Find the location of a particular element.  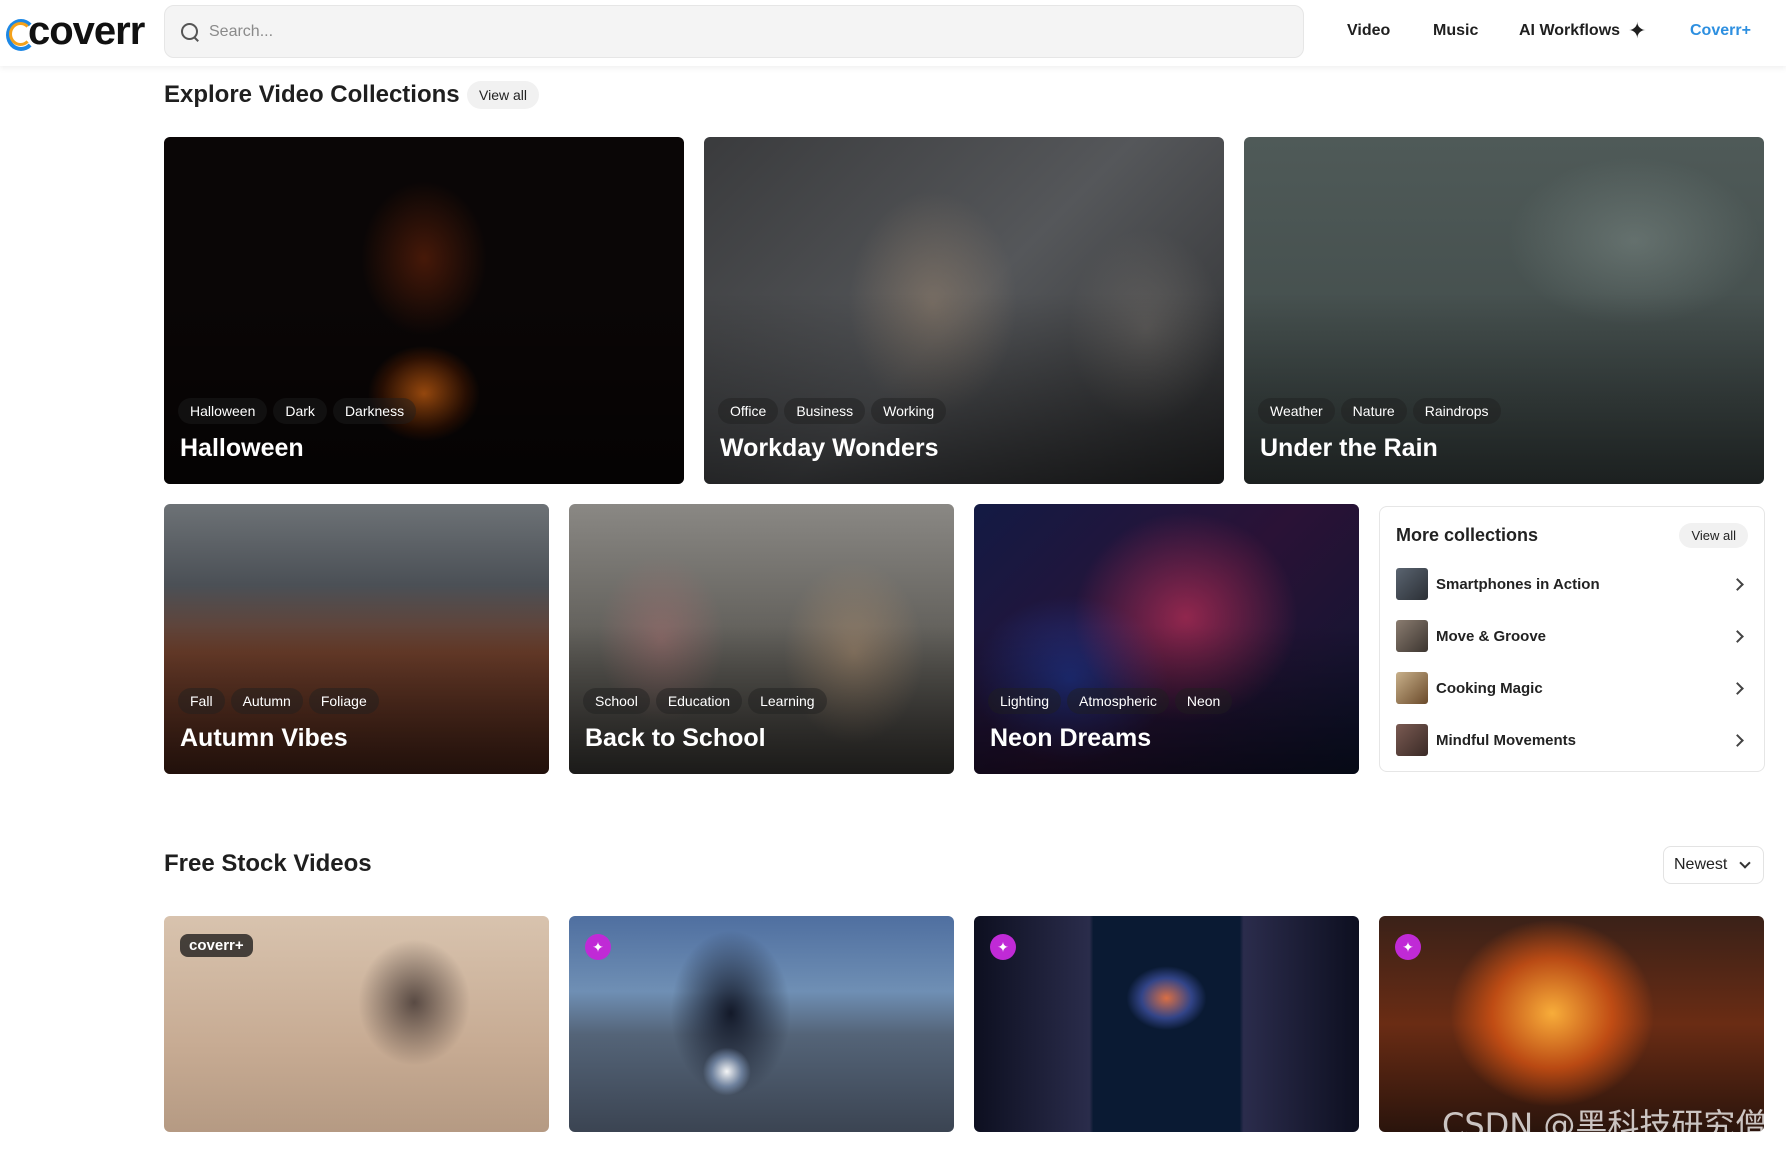

more-collection-label: Cooking Magic is located at coordinates (1489, 688).